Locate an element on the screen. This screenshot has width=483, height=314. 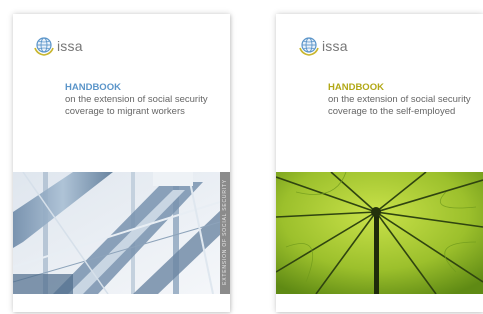
spine-strip: EXTENSION OF SOCIAL SECURITY is located at coordinates (225, 233).